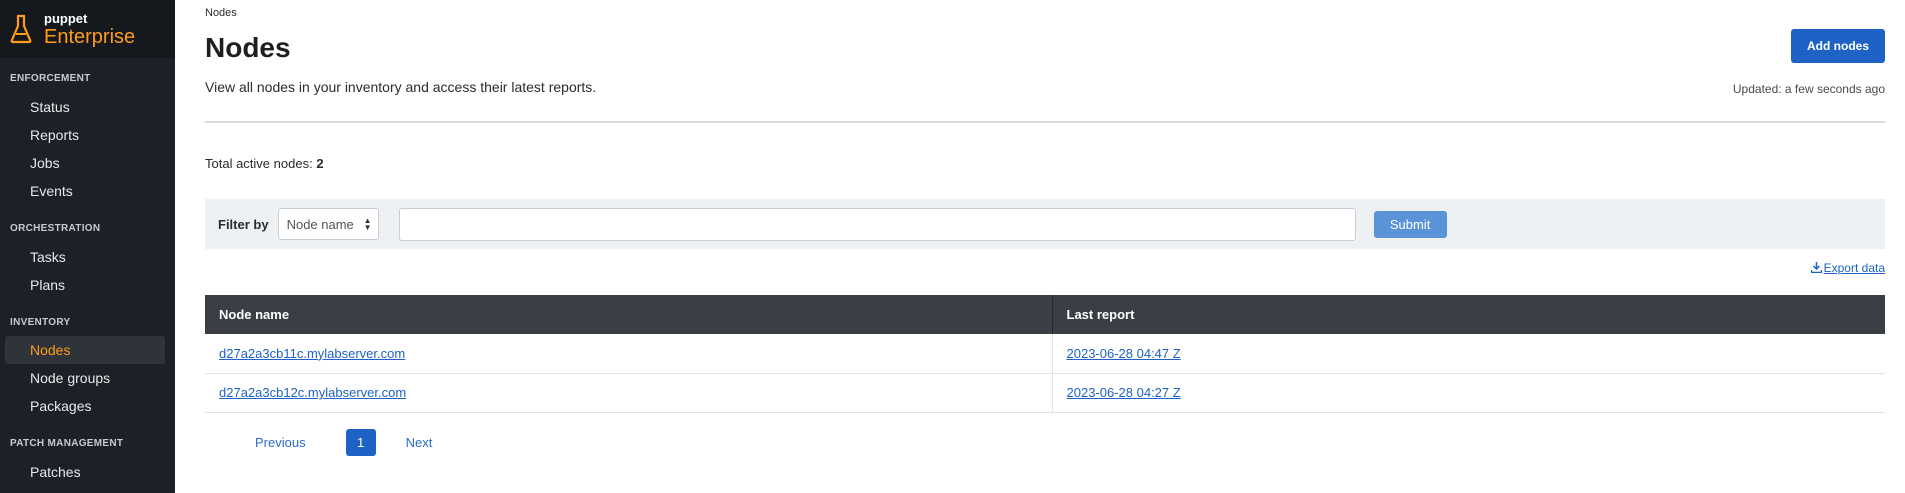 Image resolution: width=1905 pixels, height=493 pixels. I want to click on brand-name-small: puppet, so click(66, 18).